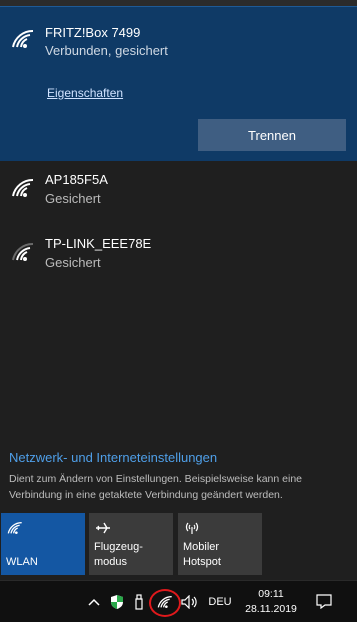 This screenshot has height=622, width=357. I want to click on volume-icon, so click(190, 601).